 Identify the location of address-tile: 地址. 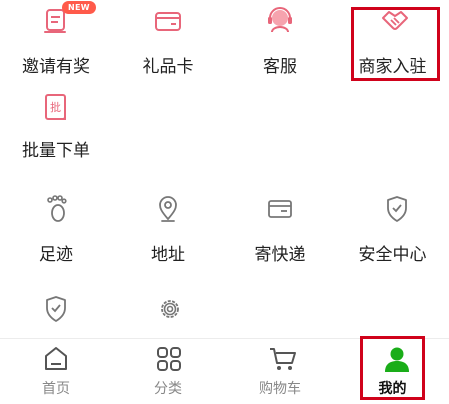
(168, 227).